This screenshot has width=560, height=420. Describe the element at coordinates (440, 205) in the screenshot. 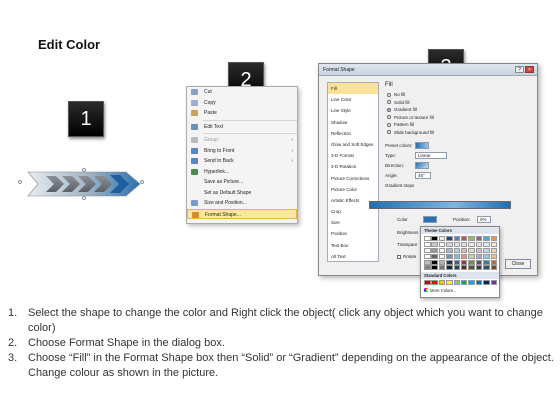

I see `gradient-stops-slider` at that location.